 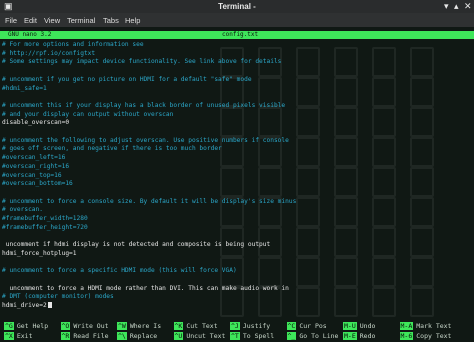 I want to click on shortcut-key: ^T, so click(x=235, y=336).